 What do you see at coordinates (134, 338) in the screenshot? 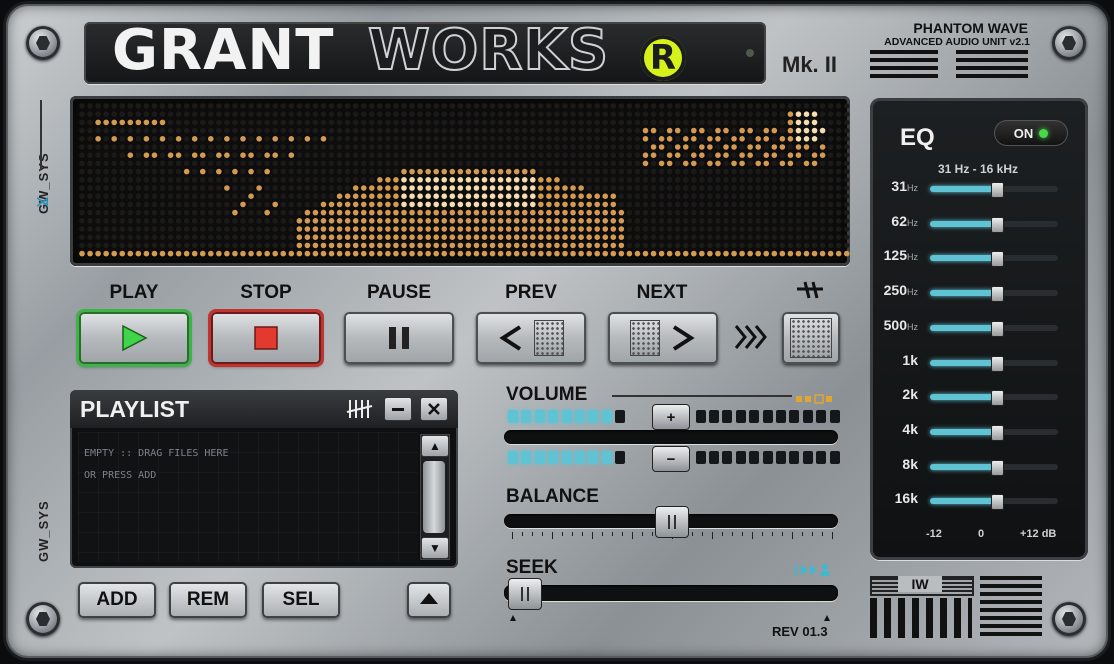
I see `play-button` at bounding box center [134, 338].